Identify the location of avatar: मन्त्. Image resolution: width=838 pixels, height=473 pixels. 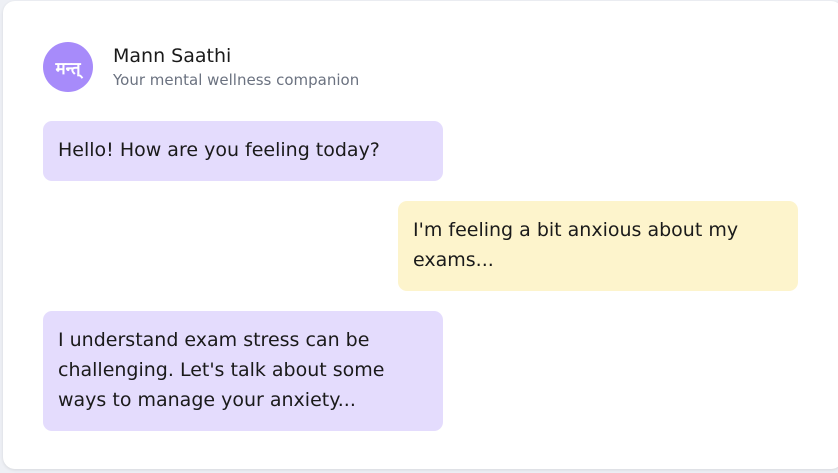
(68, 67).